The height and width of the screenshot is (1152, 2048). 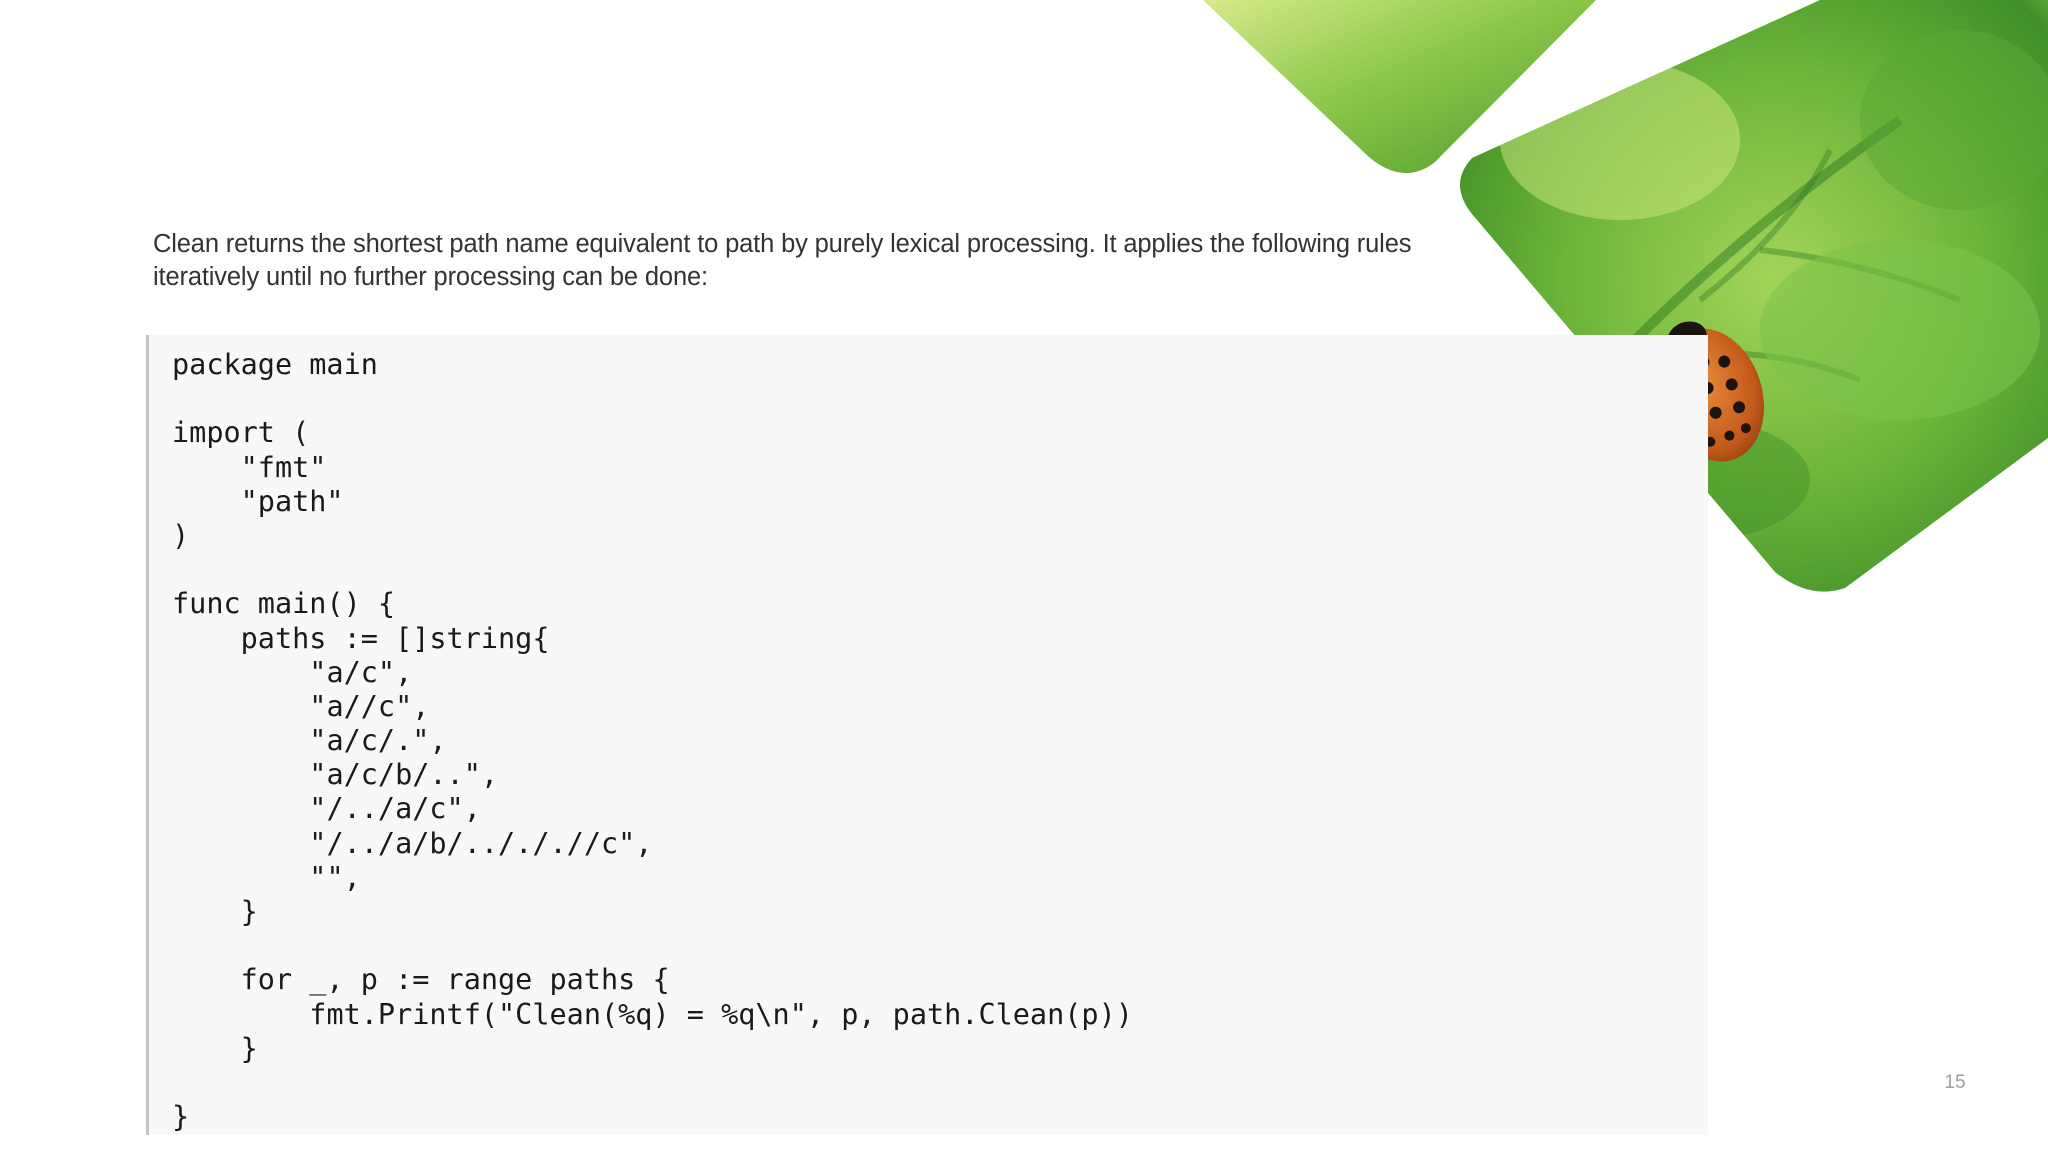 What do you see at coordinates (335, 775) in the screenshot?
I see `code-line: "a/c/b/..",` at bounding box center [335, 775].